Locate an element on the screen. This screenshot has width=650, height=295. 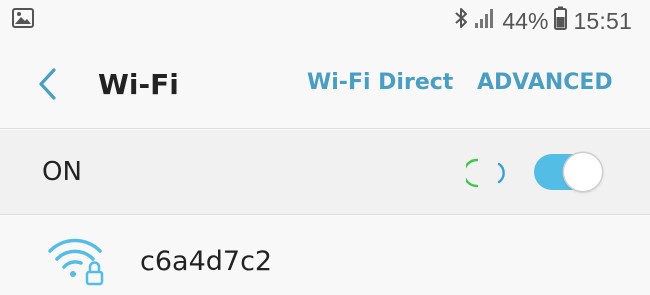
page-title: Wi-Fi is located at coordinates (138, 84).